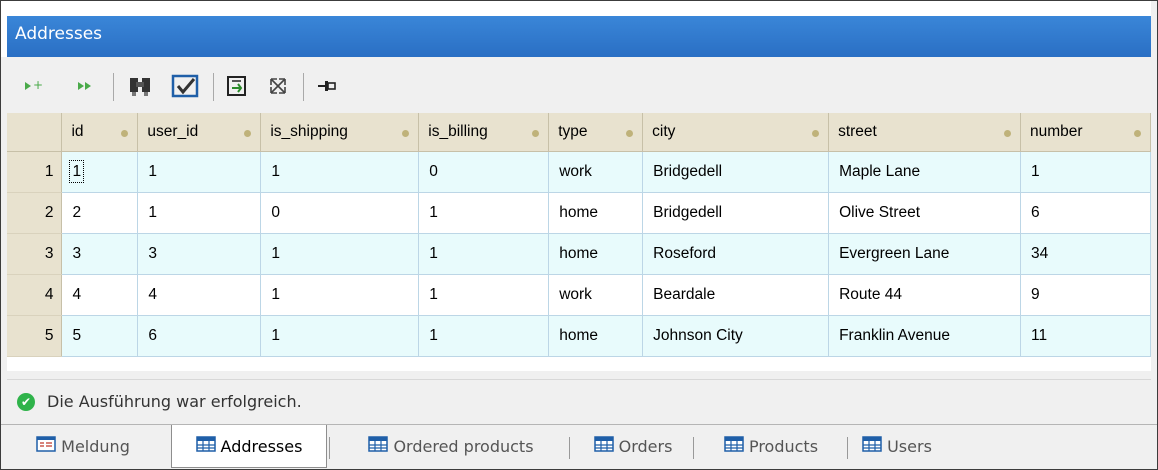  What do you see at coordinates (736, 336) in the screenshot?
I see `cell-city: Johnson City` at bounding box center [736, 336].